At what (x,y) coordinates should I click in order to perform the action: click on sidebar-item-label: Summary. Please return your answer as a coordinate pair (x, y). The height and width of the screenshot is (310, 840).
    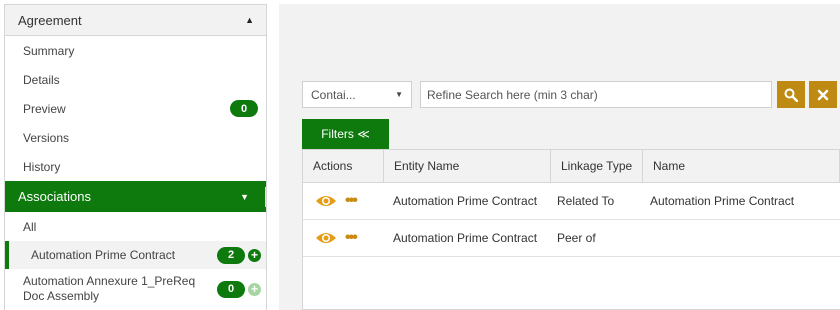
    Looking at the image, I should click on (49, 50).